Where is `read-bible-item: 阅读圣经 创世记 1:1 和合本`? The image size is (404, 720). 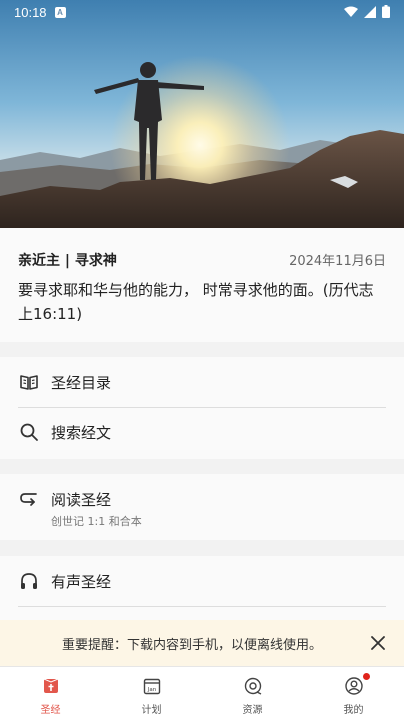 read-bible-item: 阅读圣经 创世记 1:1 和合本 is located at coordinates (202, 507).